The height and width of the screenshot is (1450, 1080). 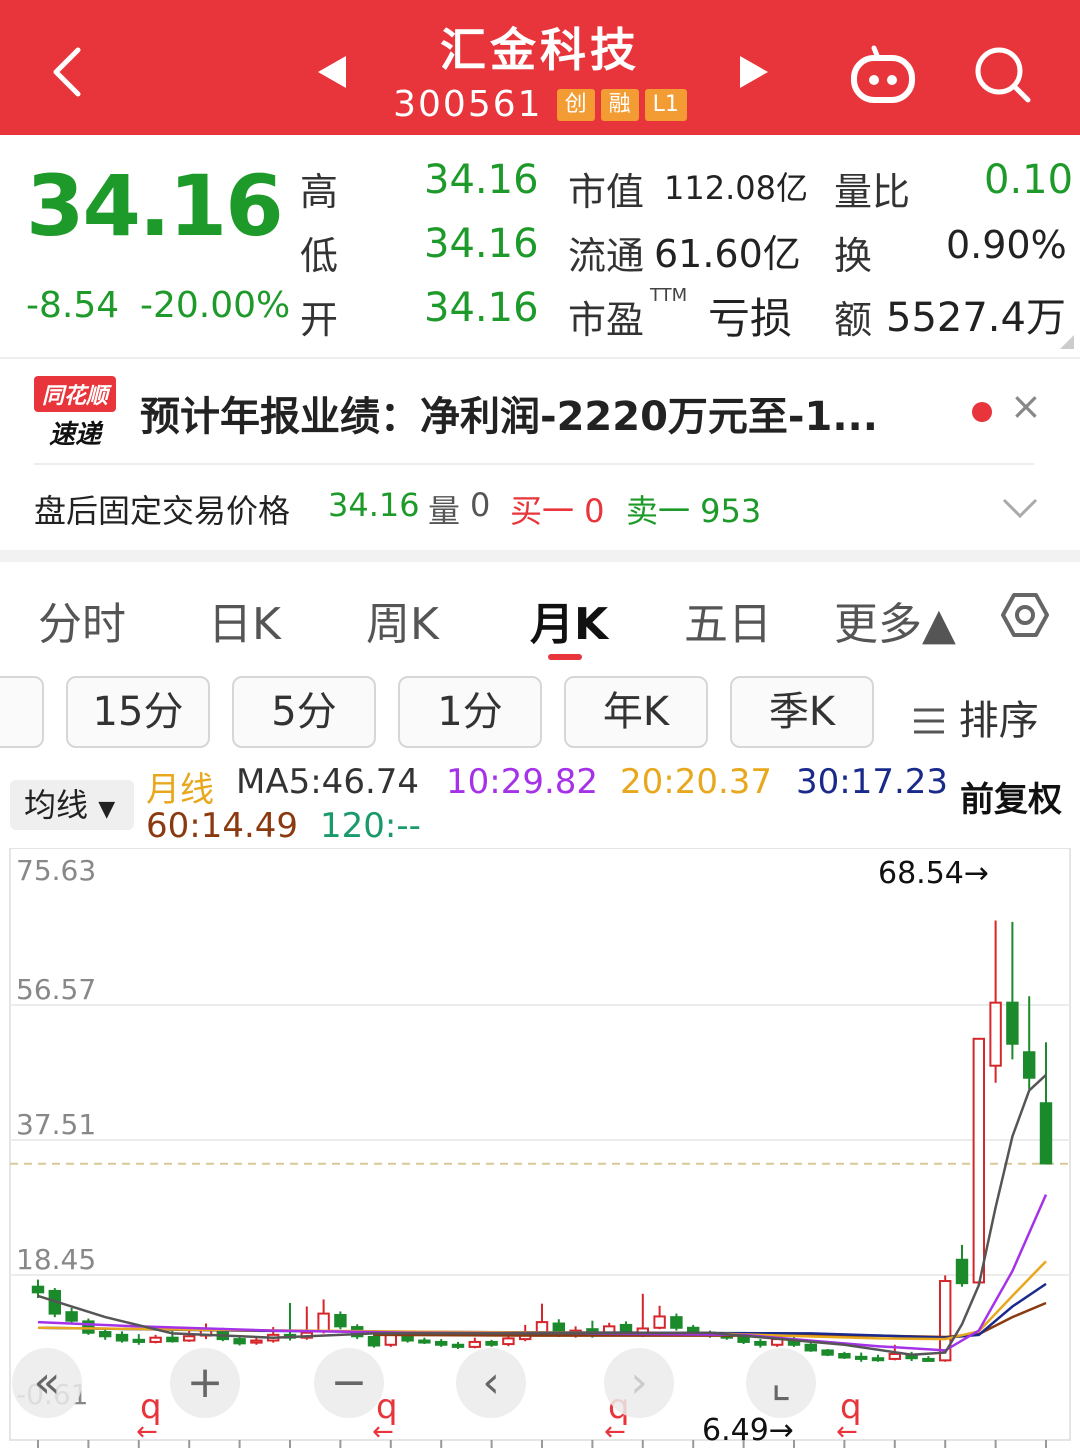 I want to click on robot-assistant-icon, so click(x=883, y=75).